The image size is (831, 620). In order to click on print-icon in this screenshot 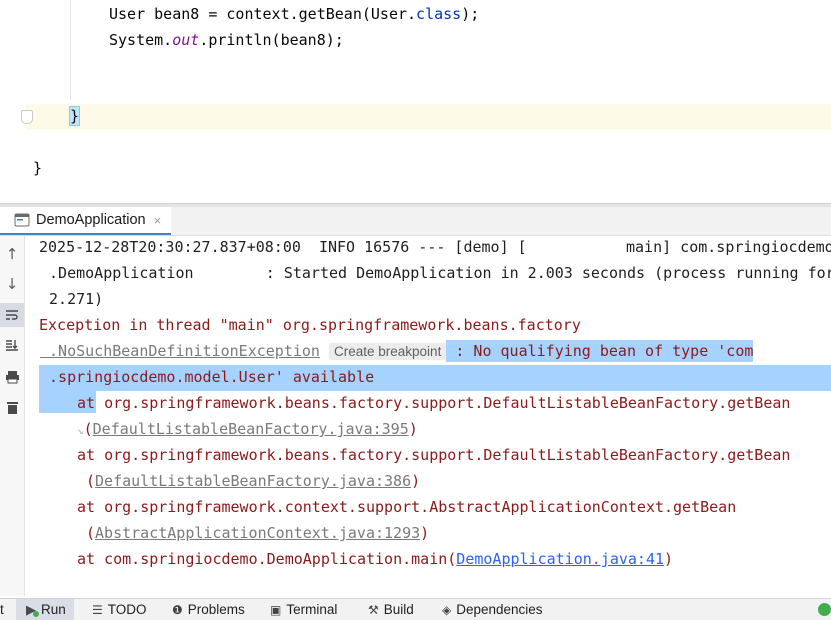, I will do `click(12, 377)`.